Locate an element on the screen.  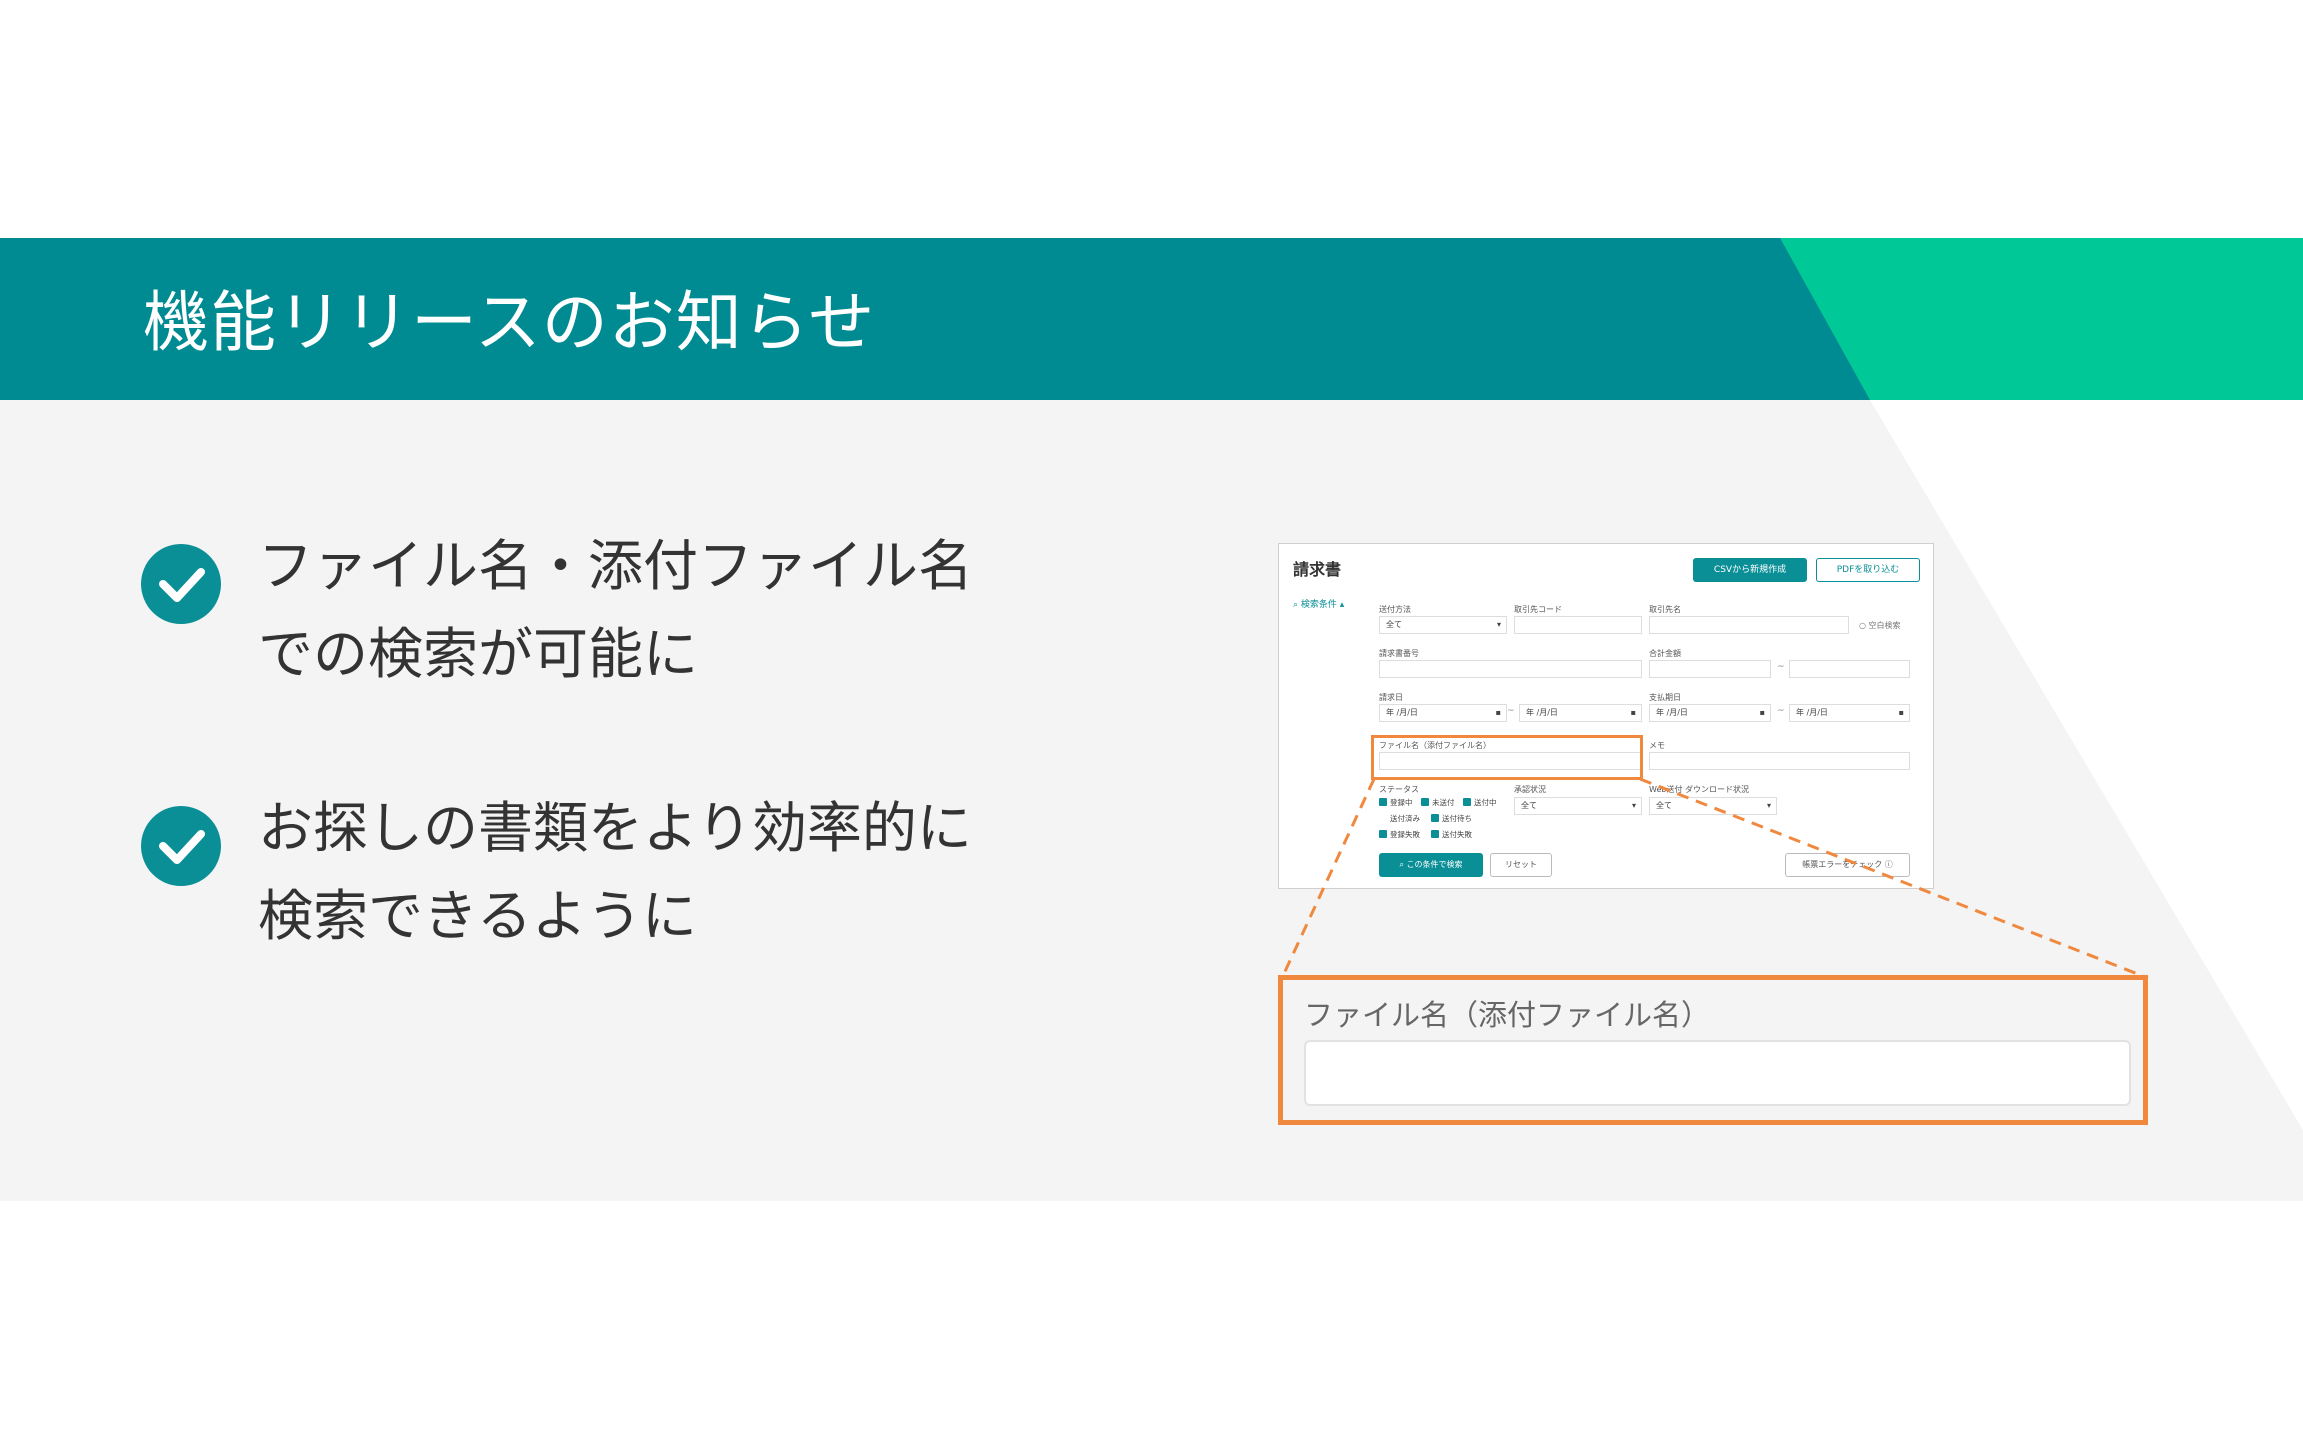
zoom-connector is located at coordinates (1714, 878).